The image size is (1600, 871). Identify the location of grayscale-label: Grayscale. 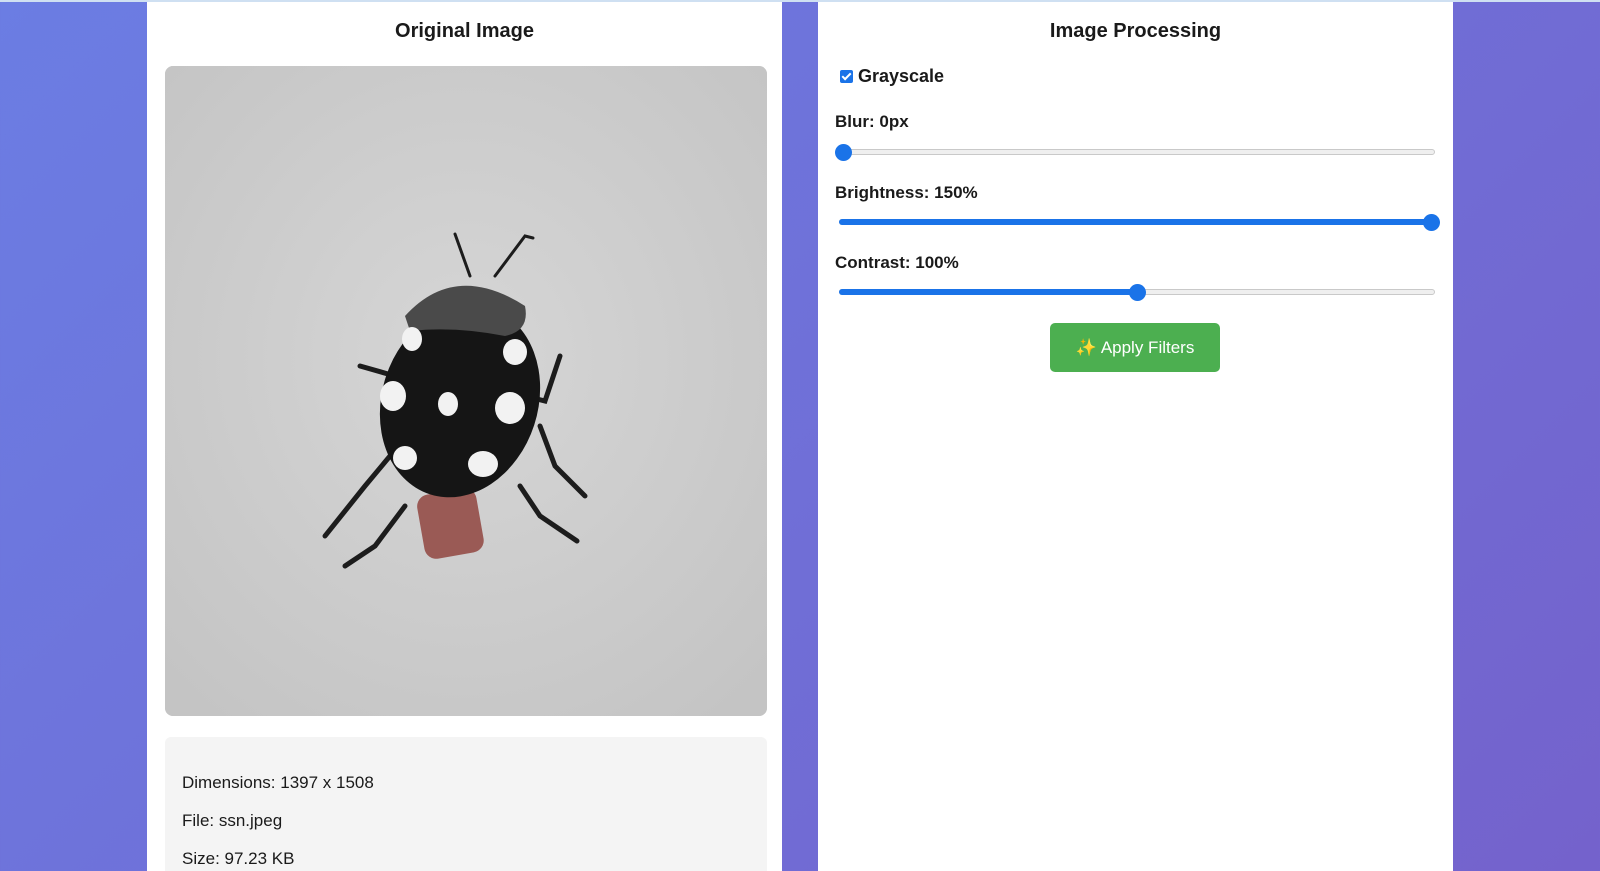
(901, 76).